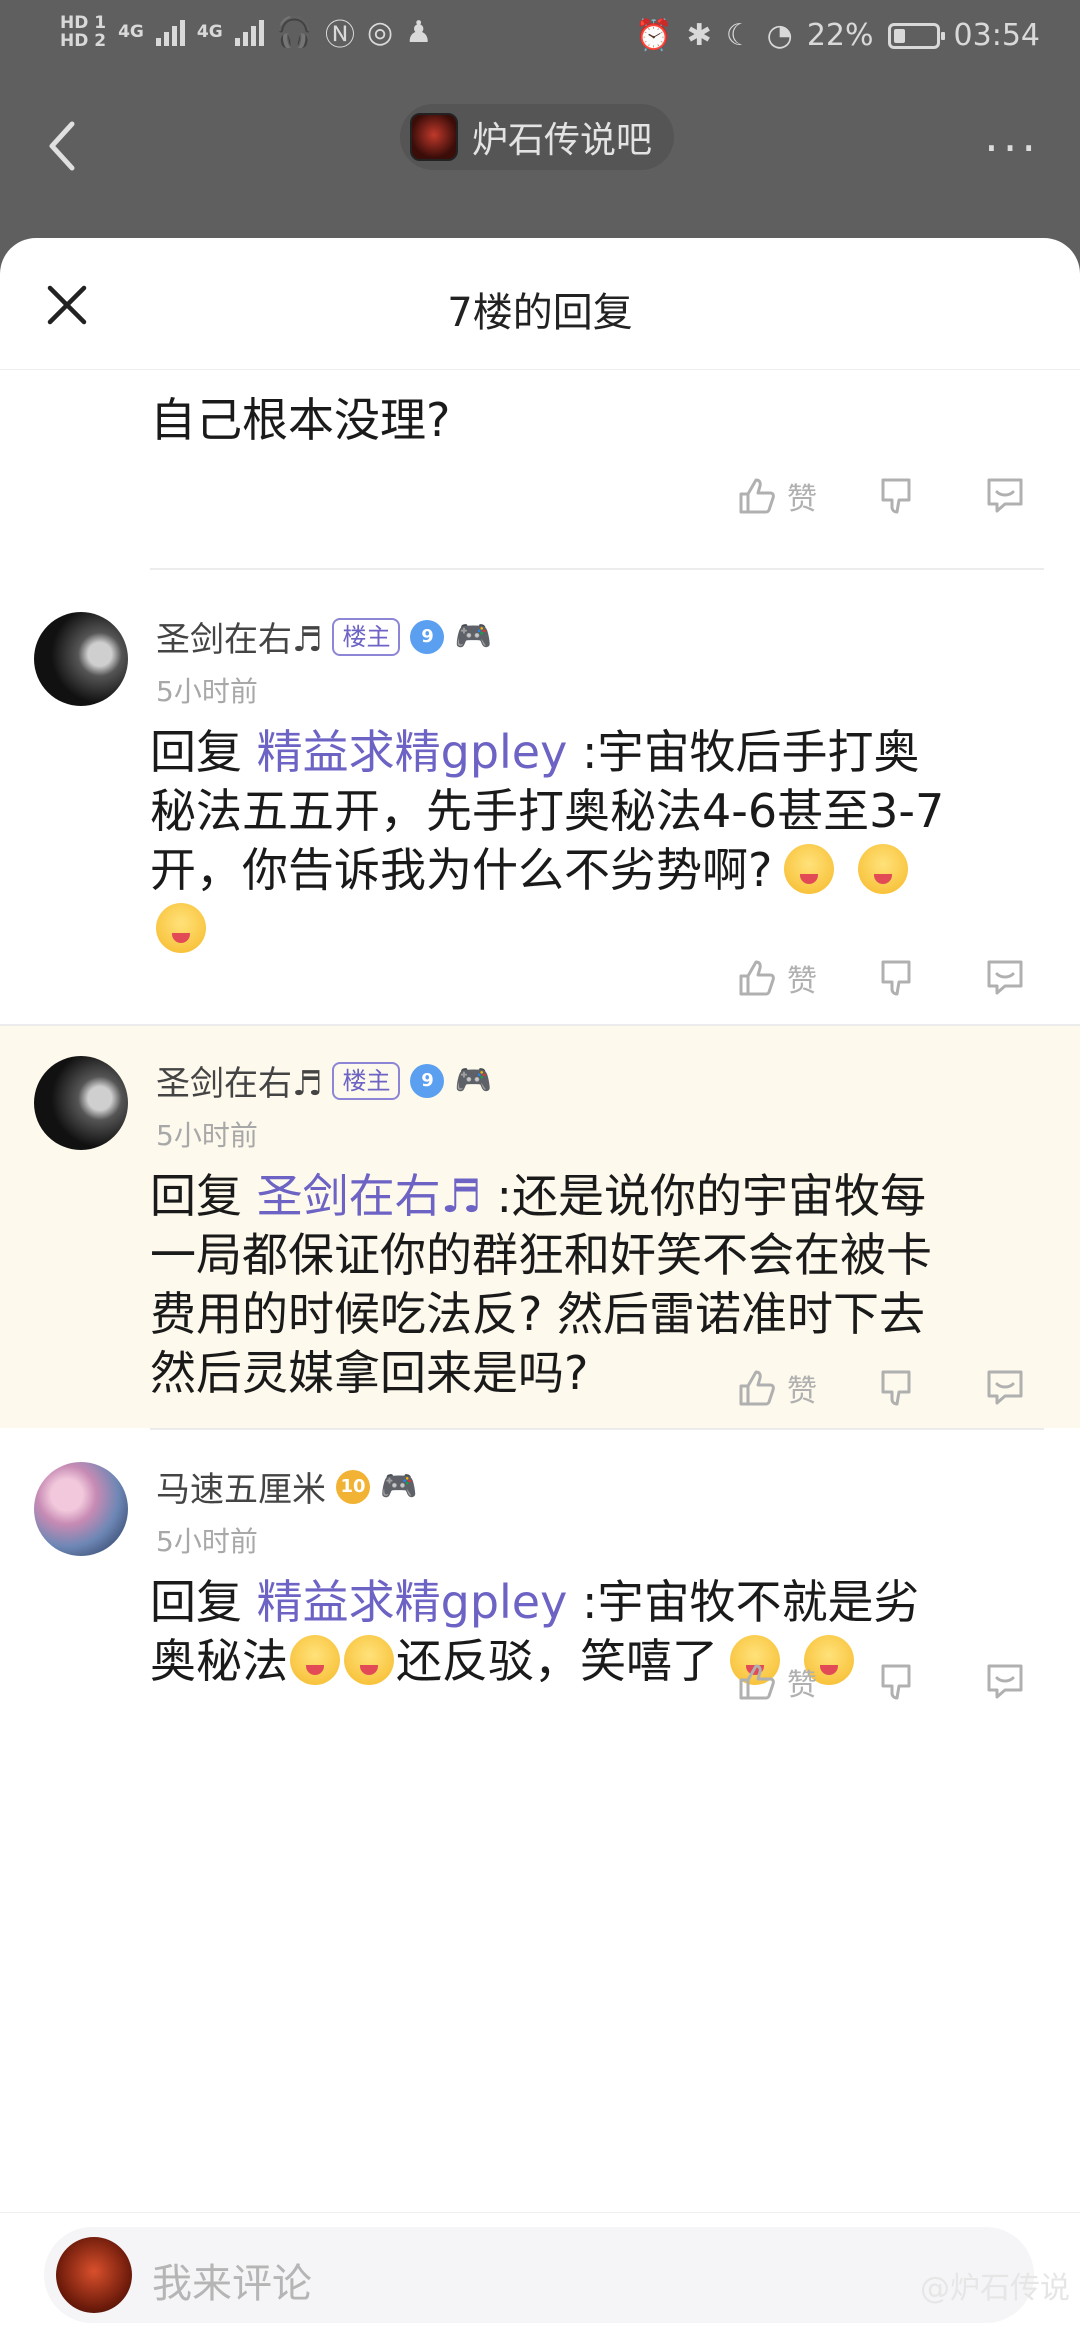 This screenshot has height=2340, width=1080. I want to click on comment-input: 我来评论, so click(539, 2275).